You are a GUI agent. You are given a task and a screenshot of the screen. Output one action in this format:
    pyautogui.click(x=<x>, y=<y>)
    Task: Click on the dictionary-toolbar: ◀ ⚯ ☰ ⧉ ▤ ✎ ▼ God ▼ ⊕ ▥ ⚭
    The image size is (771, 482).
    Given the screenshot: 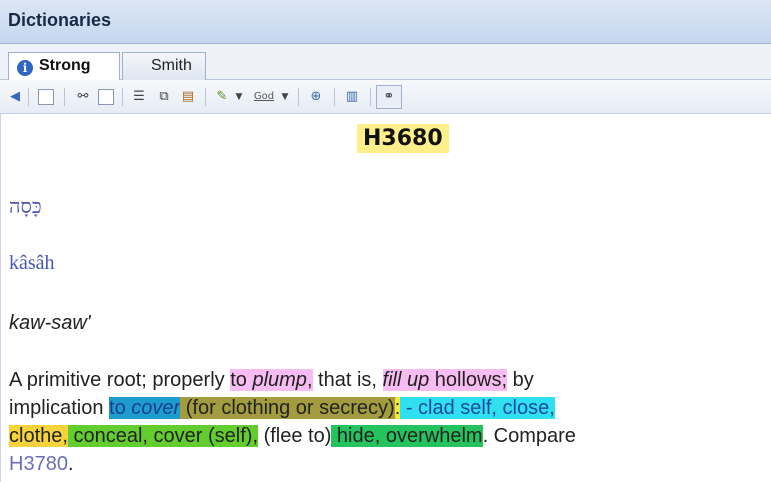 What is the action you would take?
    pyautogui.click(x=385, y=97)
    